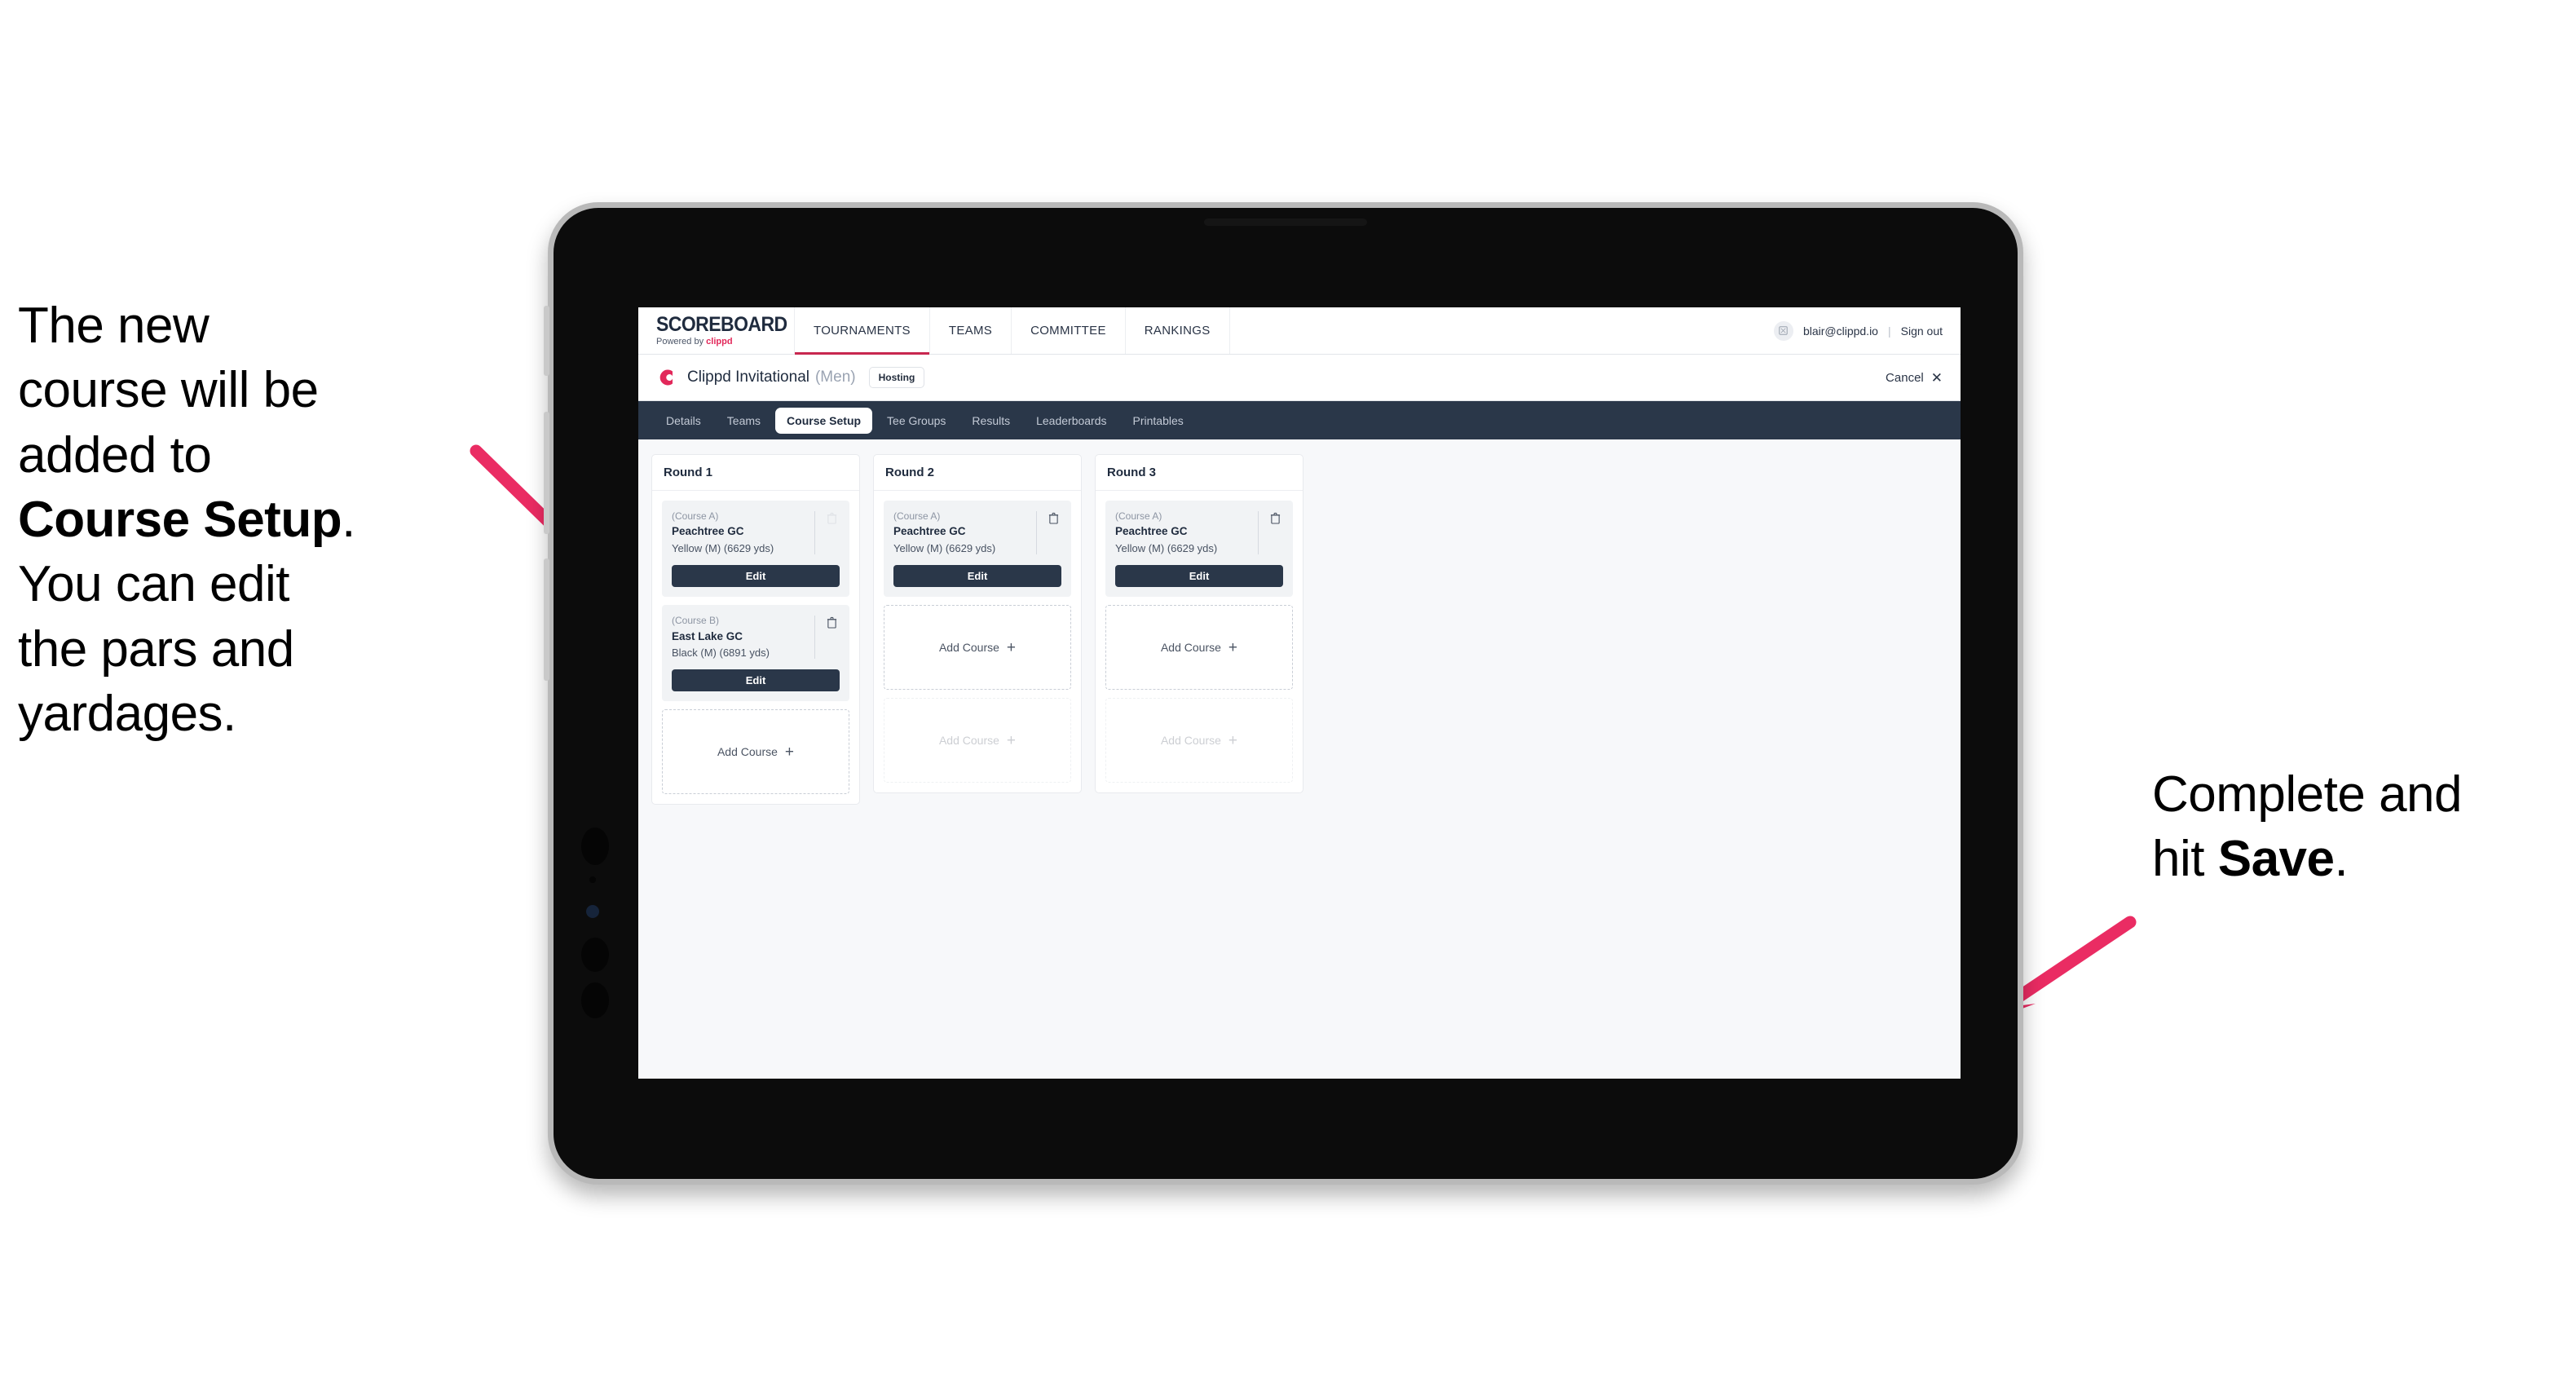 The height and width of the screenshot is (1386, 2576). Describe the element at coordinates (1867, 330) in the screenshot. I see `account-area: blair@clippd.io | Sign out` at that location.